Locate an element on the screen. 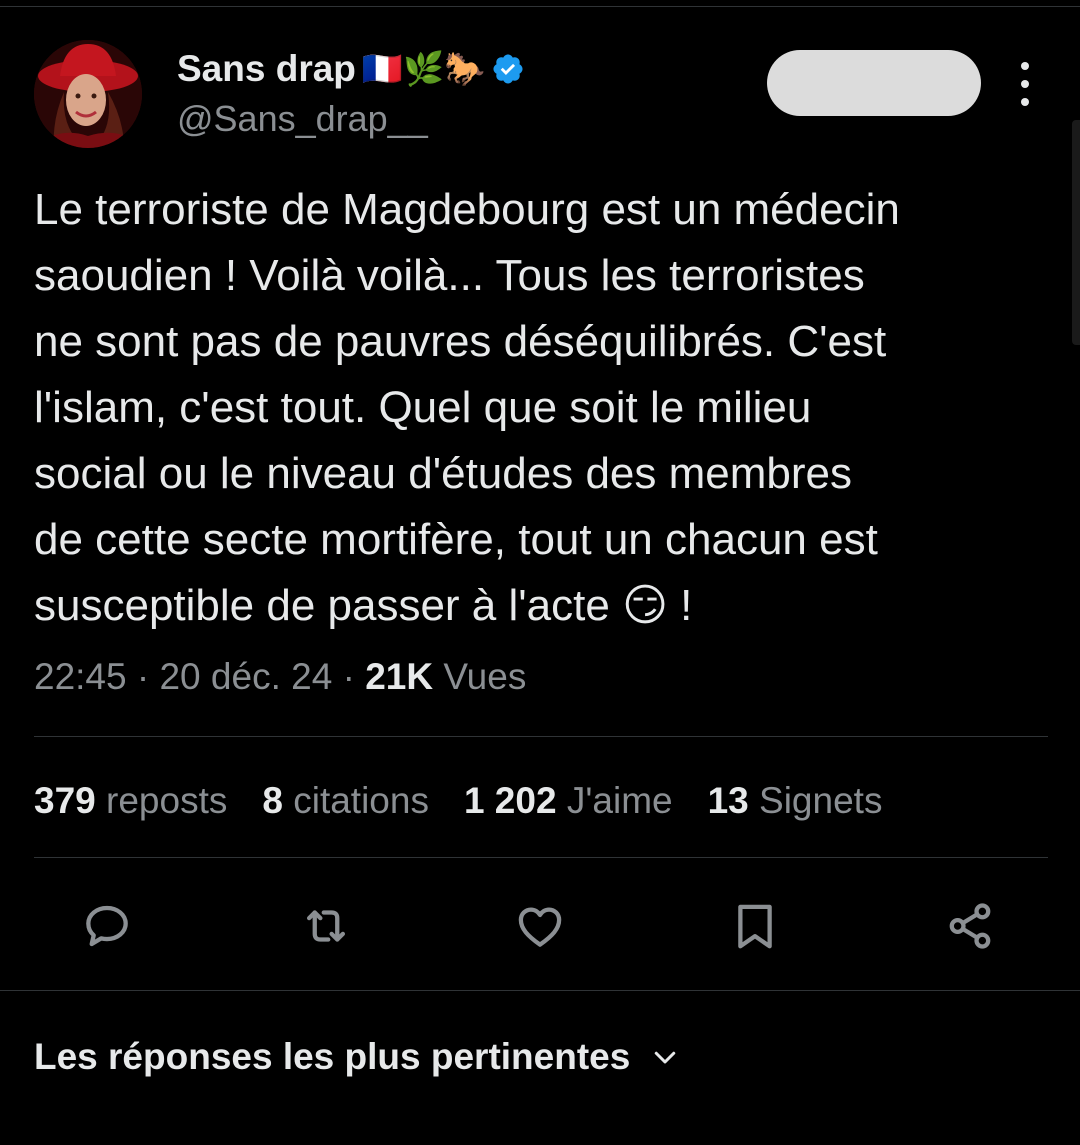 The width and height of the screenshot is (1080, 1145). scroll-indicator is located at coordinates (1076, 232).